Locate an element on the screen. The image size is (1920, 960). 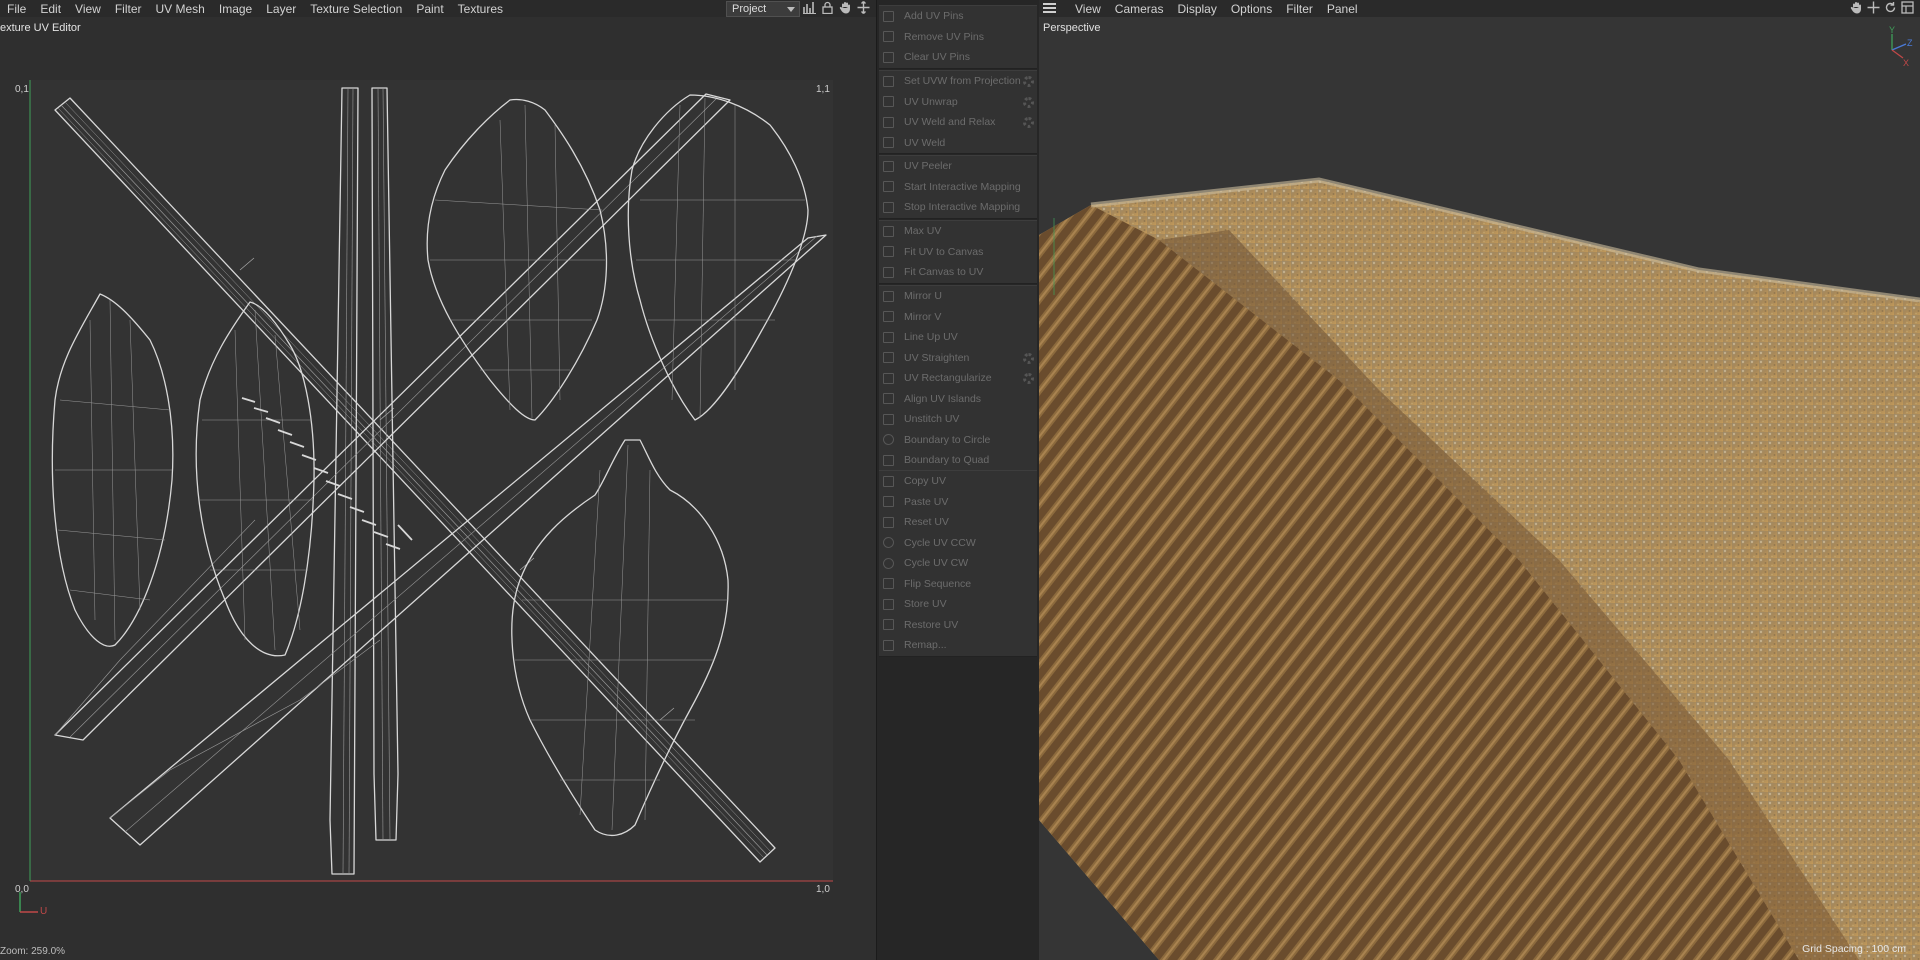
command-group-pins: Add UV Pins Remove UV Pins Clear UV Pins is located at coordinates (958, 37).